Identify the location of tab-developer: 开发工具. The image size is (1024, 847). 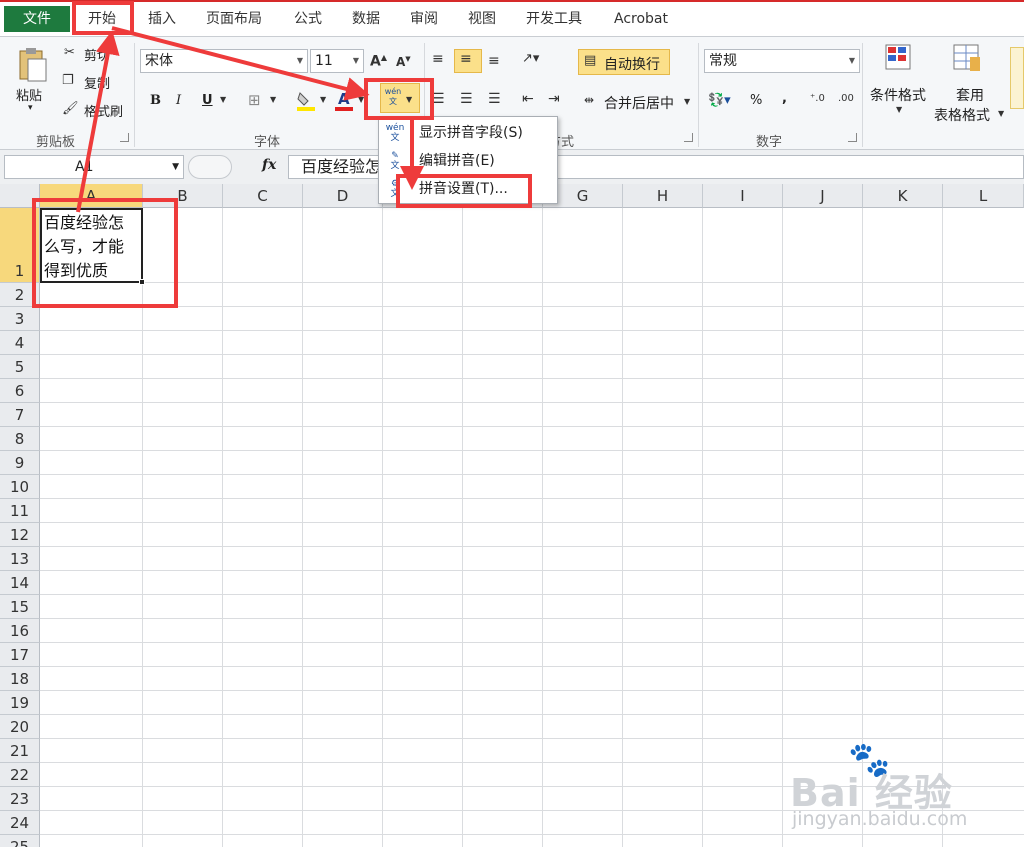
(554, 19).